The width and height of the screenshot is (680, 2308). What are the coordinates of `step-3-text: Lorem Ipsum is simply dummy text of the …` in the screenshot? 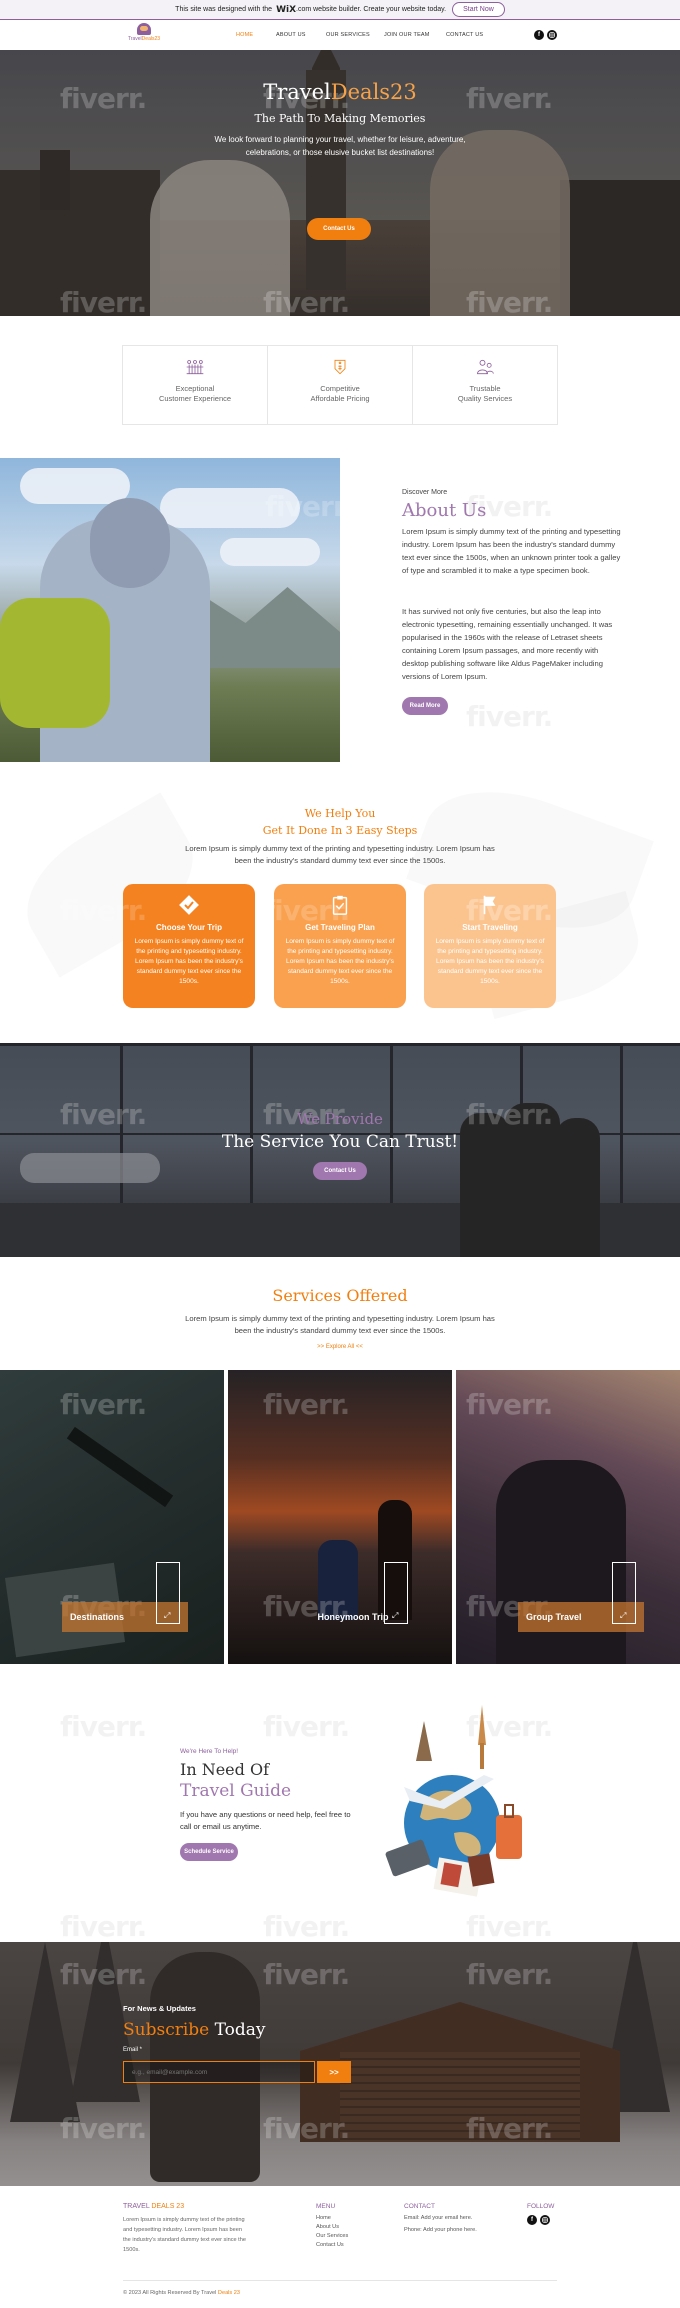 It's located at (490, 961).